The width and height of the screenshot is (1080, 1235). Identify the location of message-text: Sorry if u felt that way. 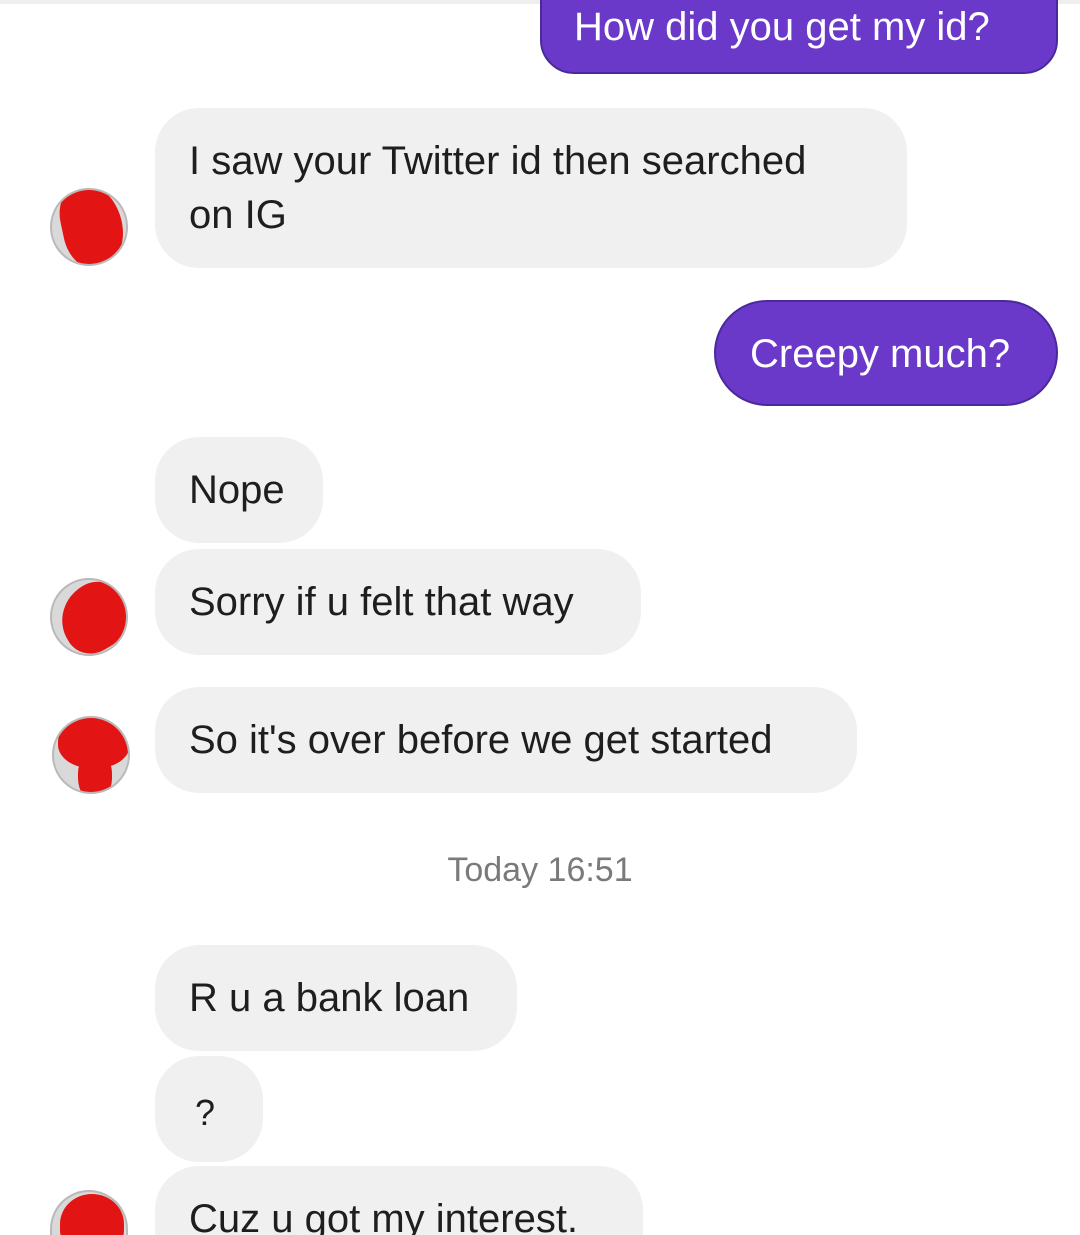
(381, 602).